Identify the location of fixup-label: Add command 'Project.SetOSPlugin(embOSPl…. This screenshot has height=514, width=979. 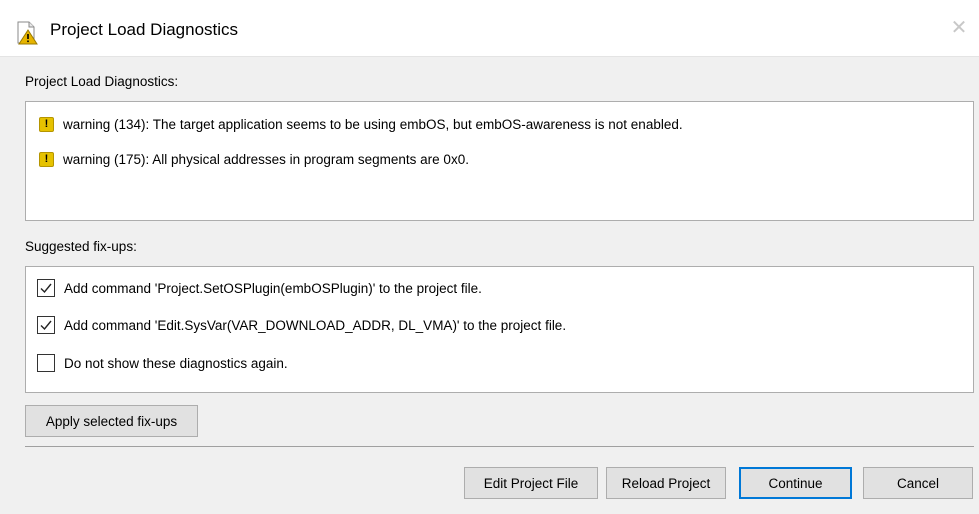
(273, 288).